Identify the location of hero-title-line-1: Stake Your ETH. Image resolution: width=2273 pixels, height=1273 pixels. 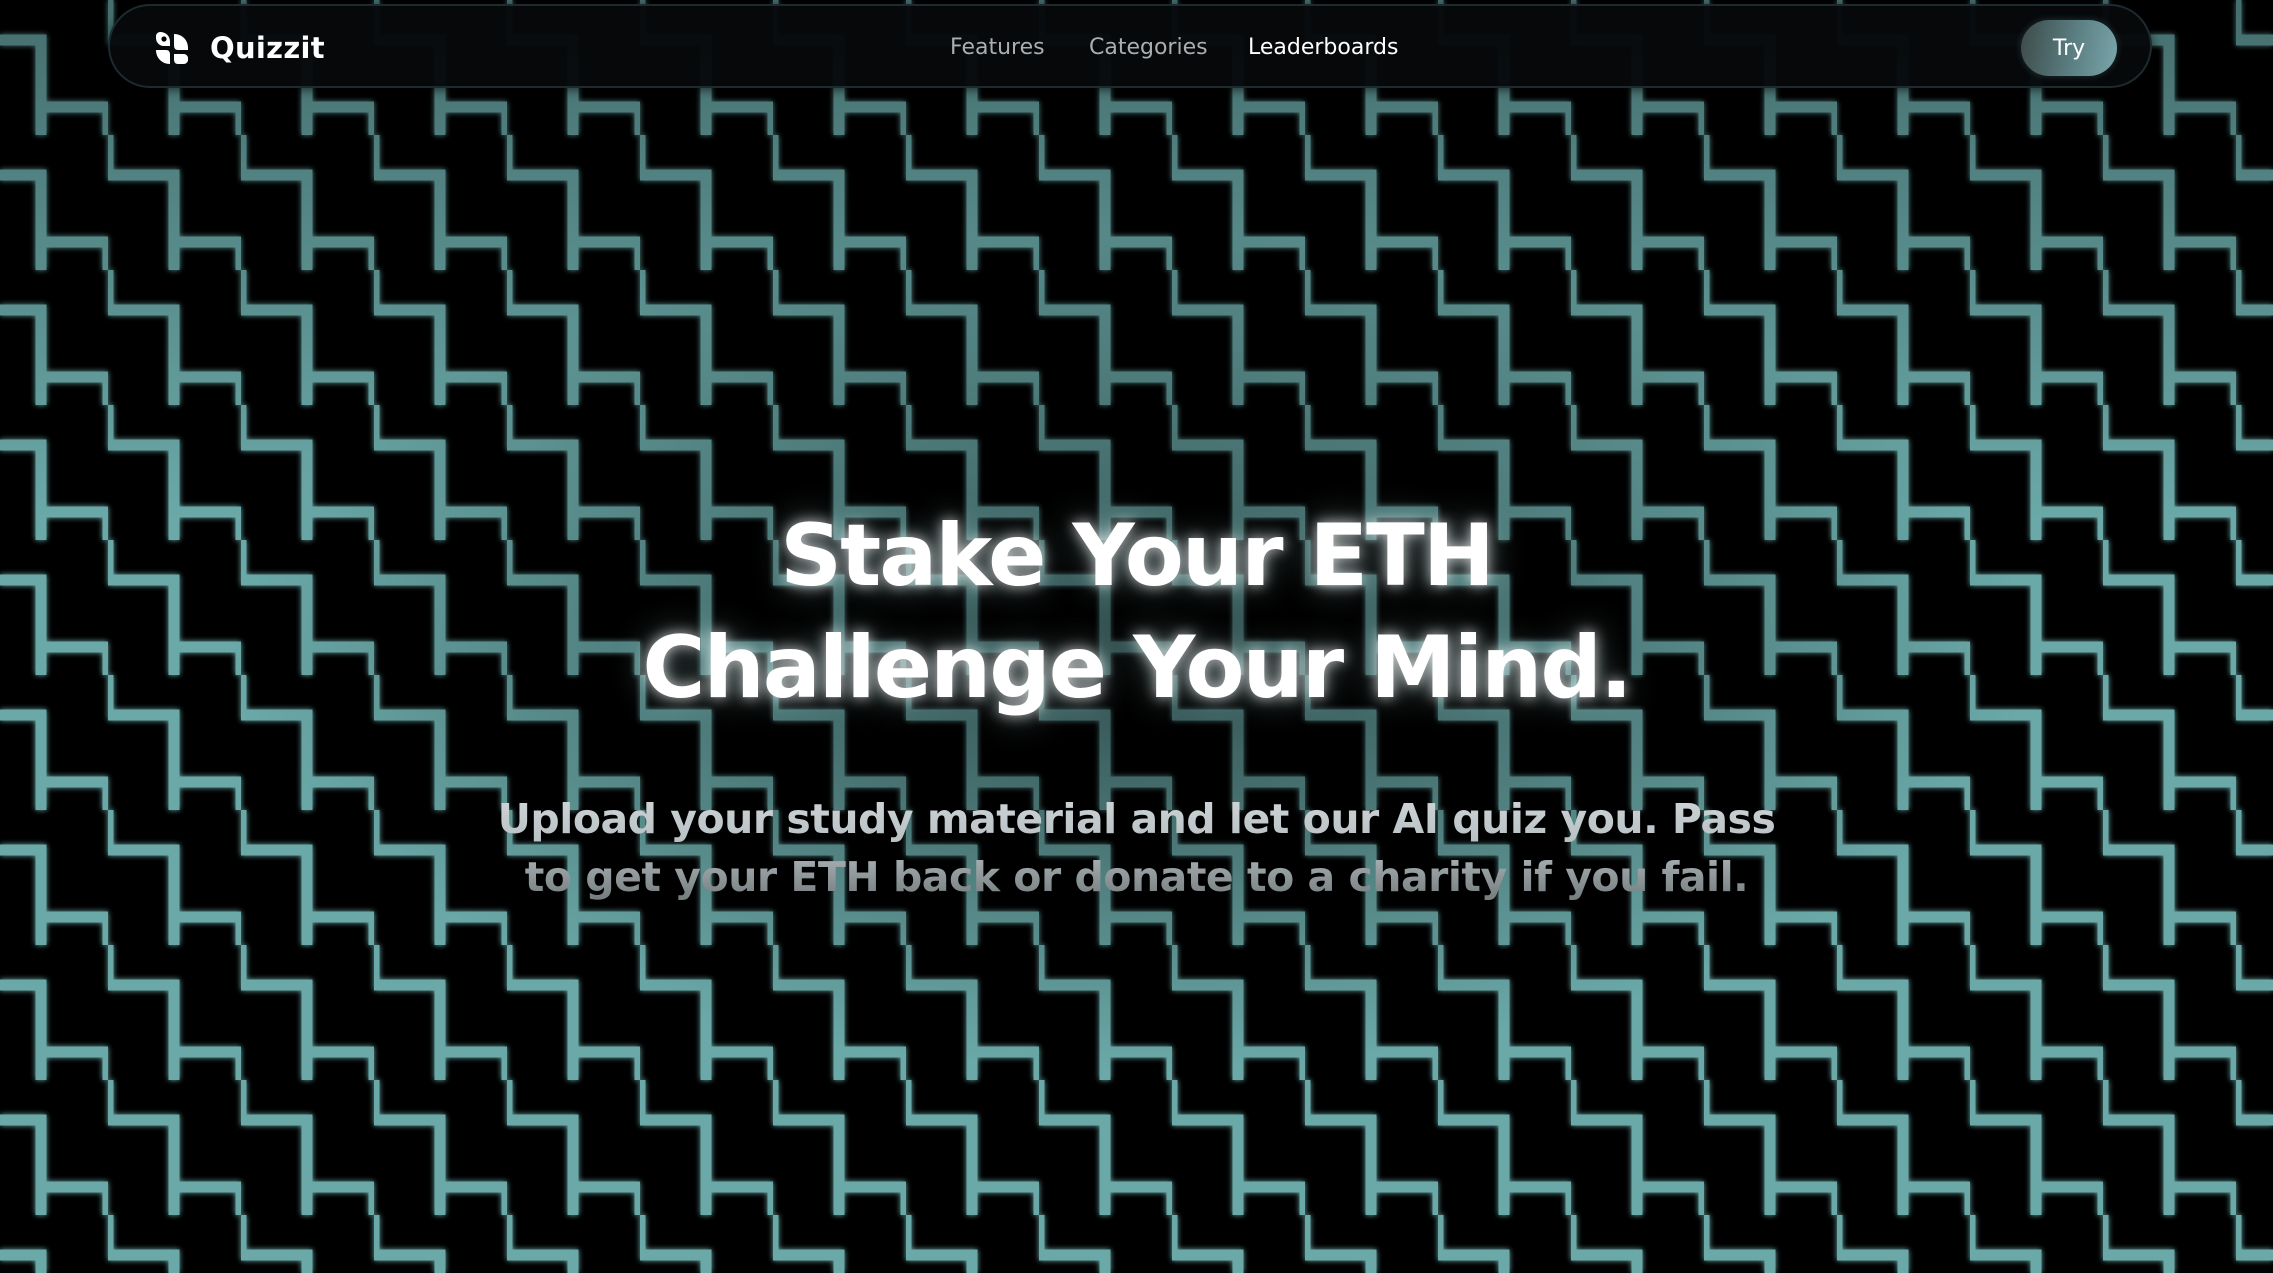
(1137, 556).